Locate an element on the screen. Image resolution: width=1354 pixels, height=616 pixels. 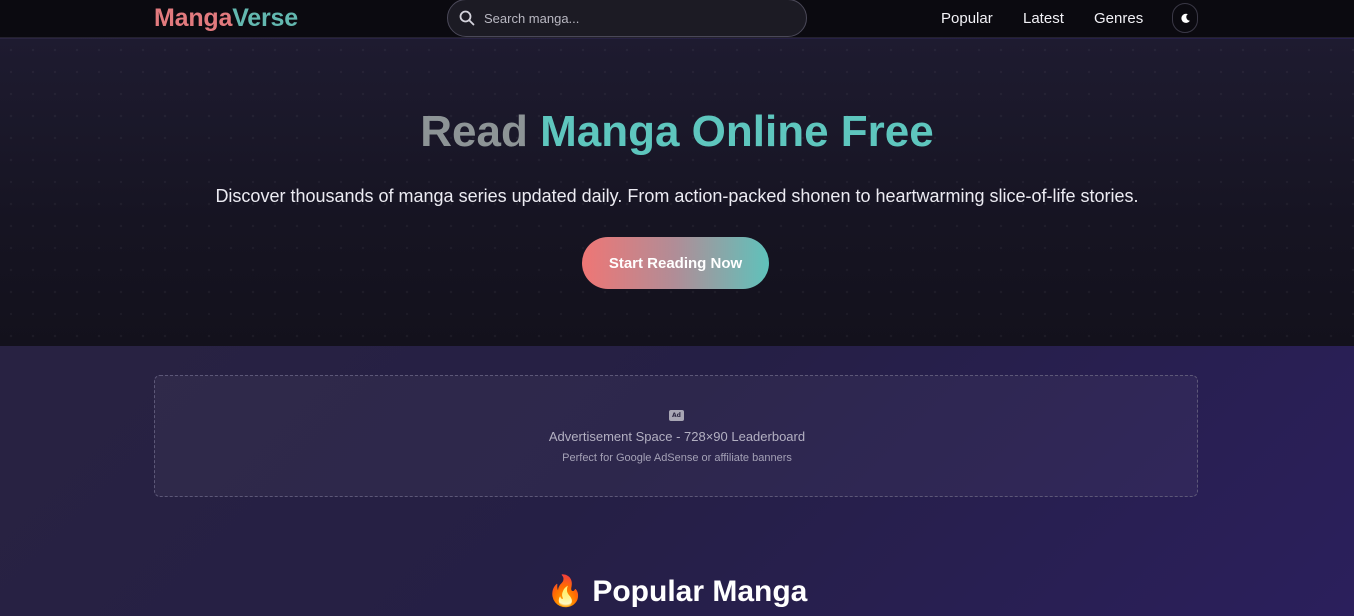
moon-icon is located at coordinates (1185, 18).